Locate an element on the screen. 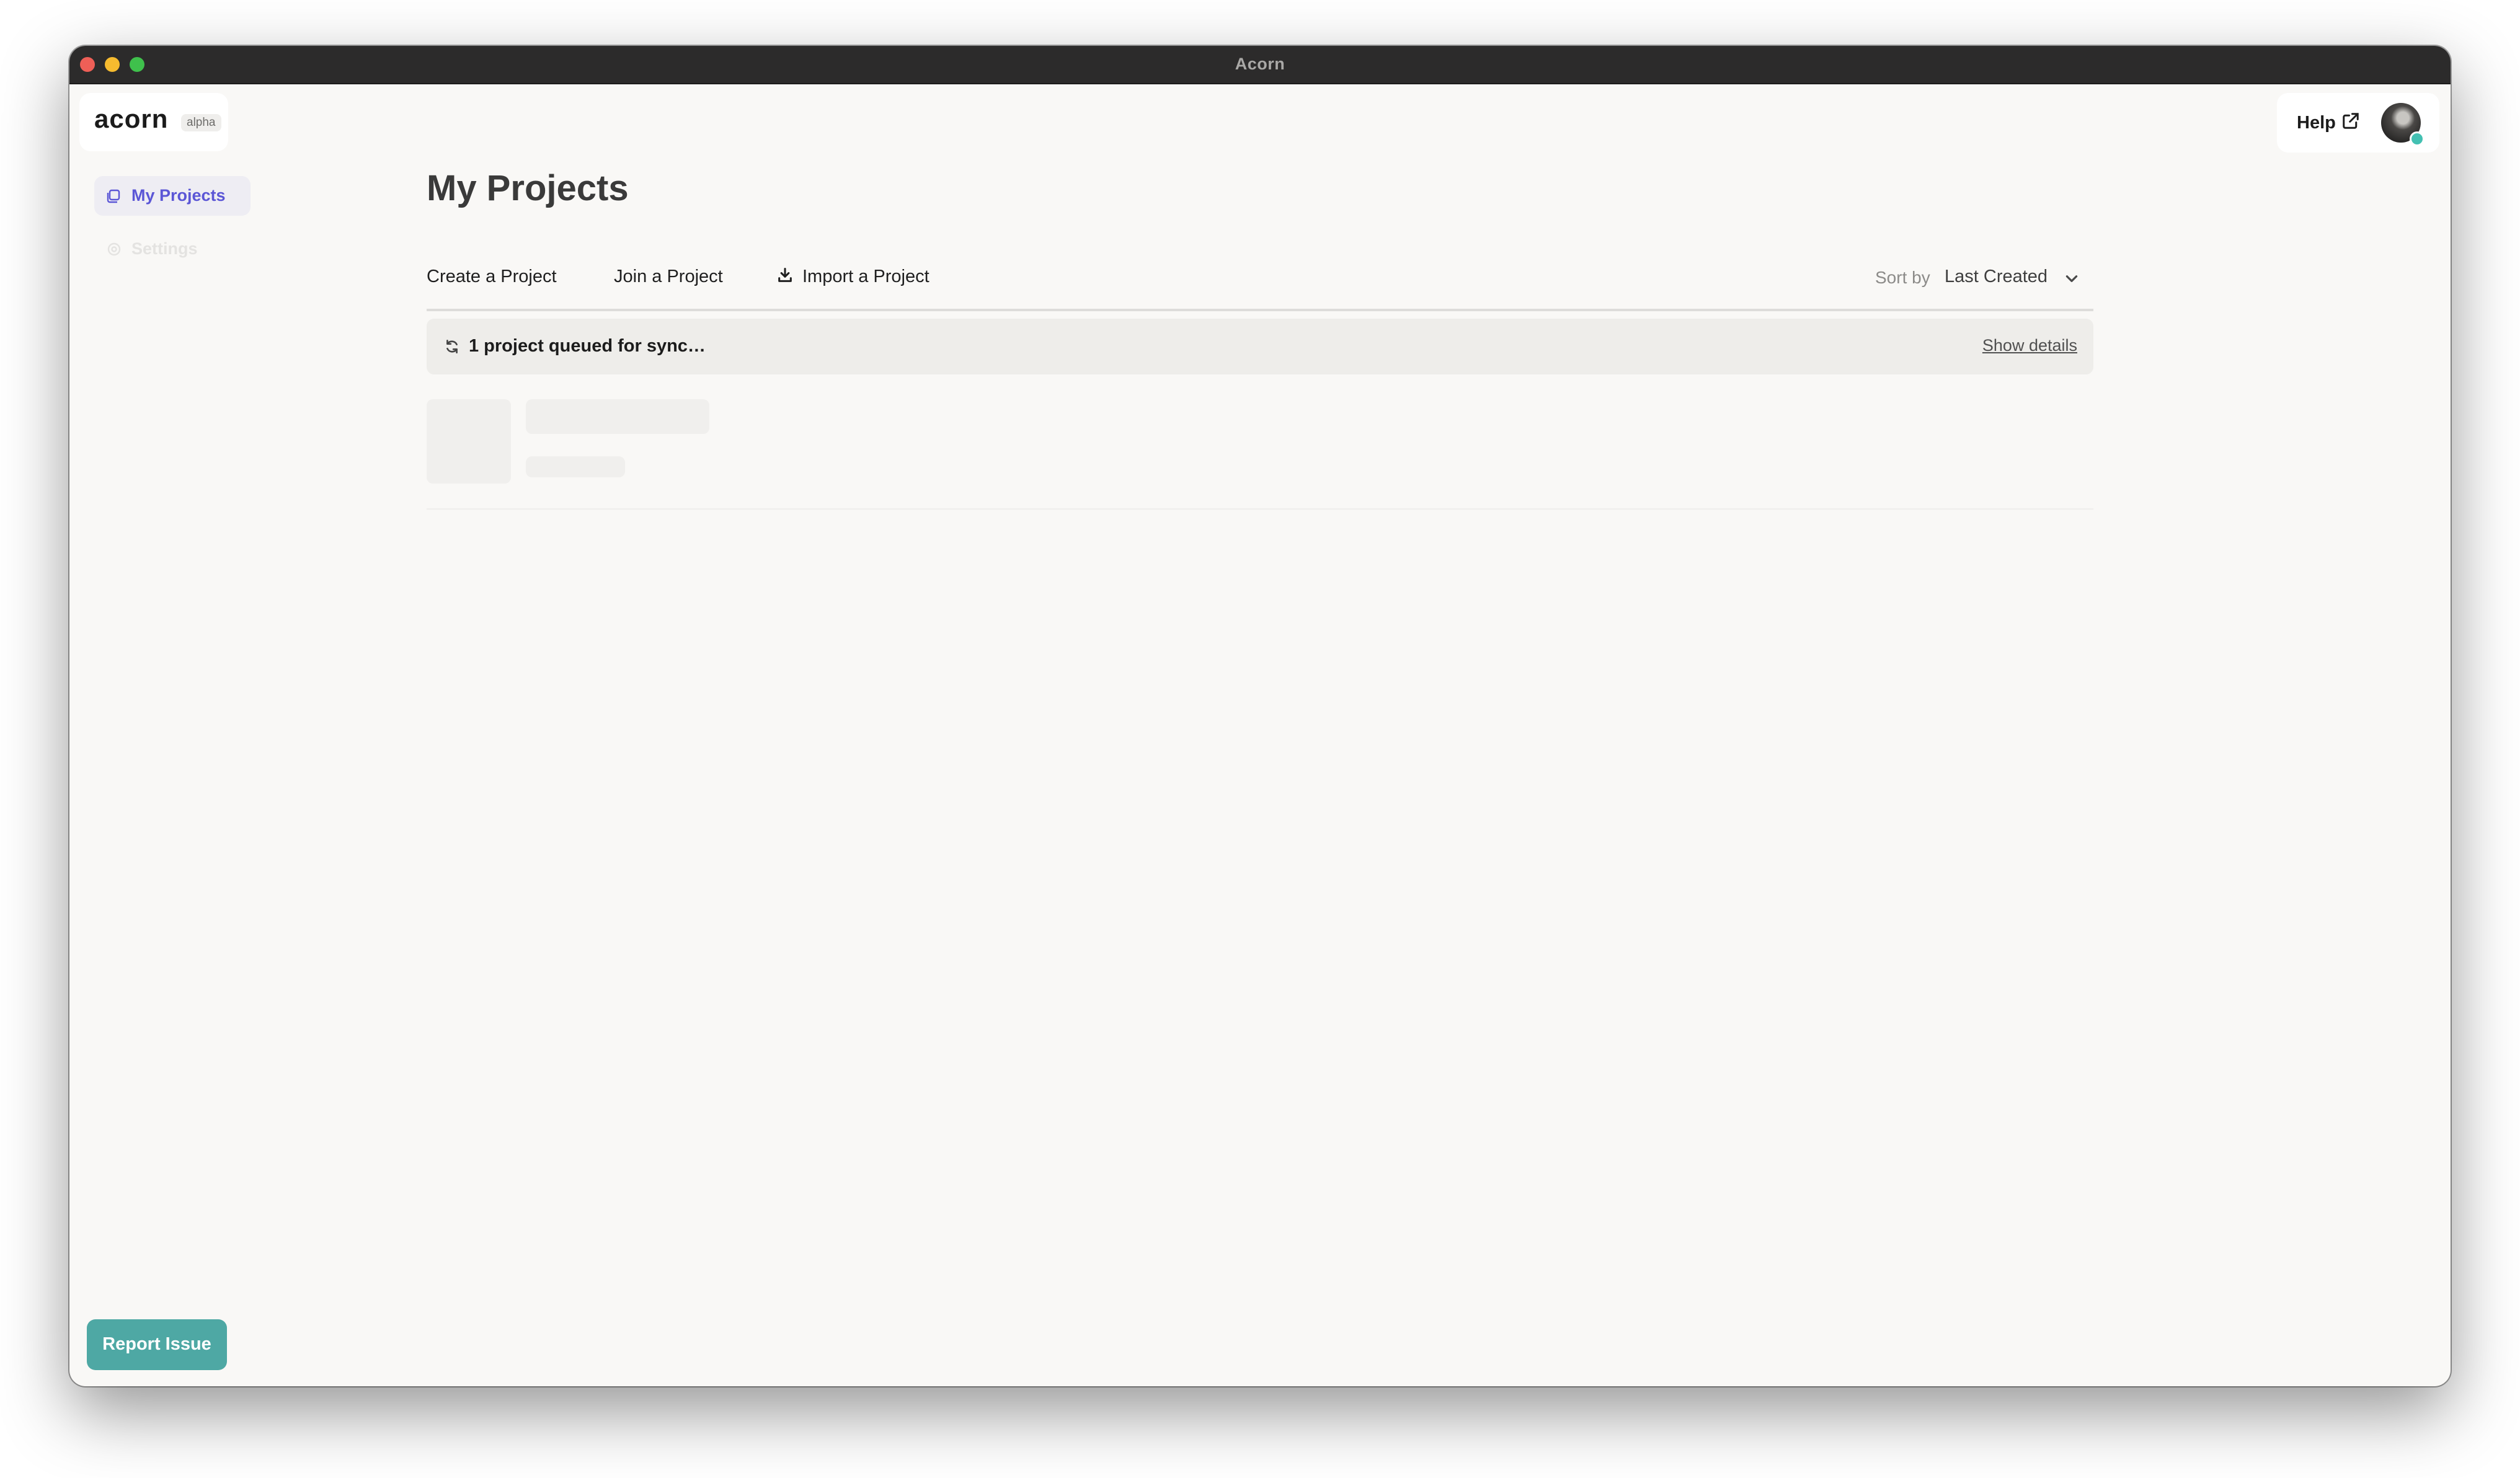  report-issue-button: Report Issue is located at coordinates (157, 1345).